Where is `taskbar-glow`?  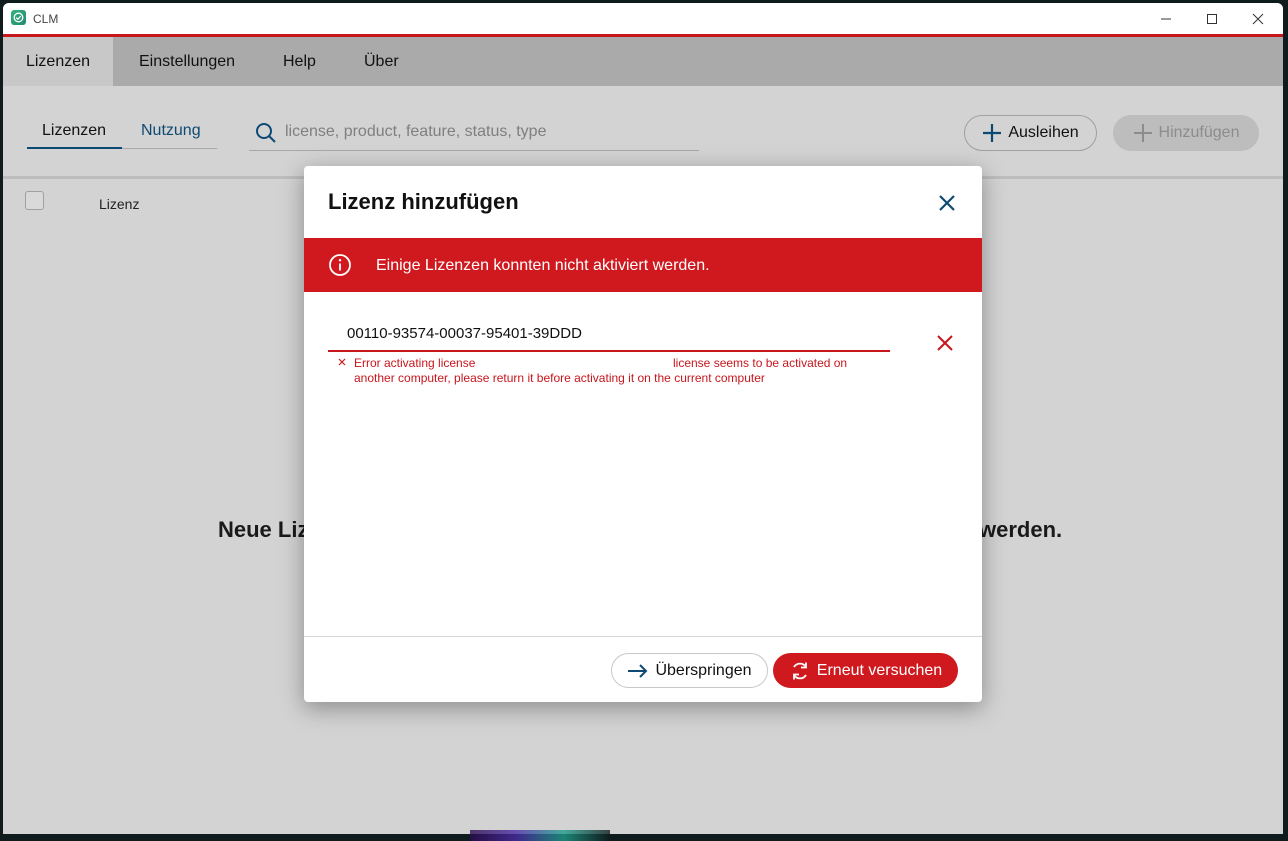
taskbar-glow is located at coordinates (540, 835).